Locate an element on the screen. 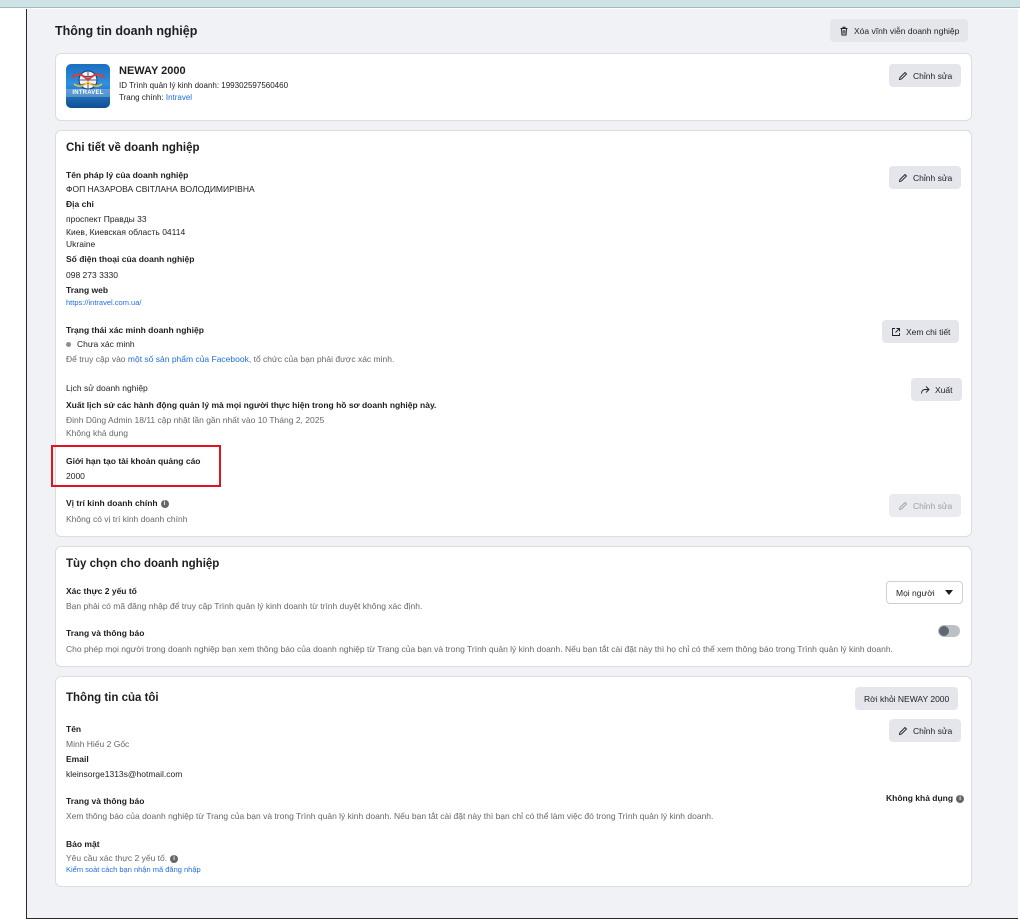 The width and height of the screenshot is (1020, 921). status-dot-icon is located at coordinates (68, 345).